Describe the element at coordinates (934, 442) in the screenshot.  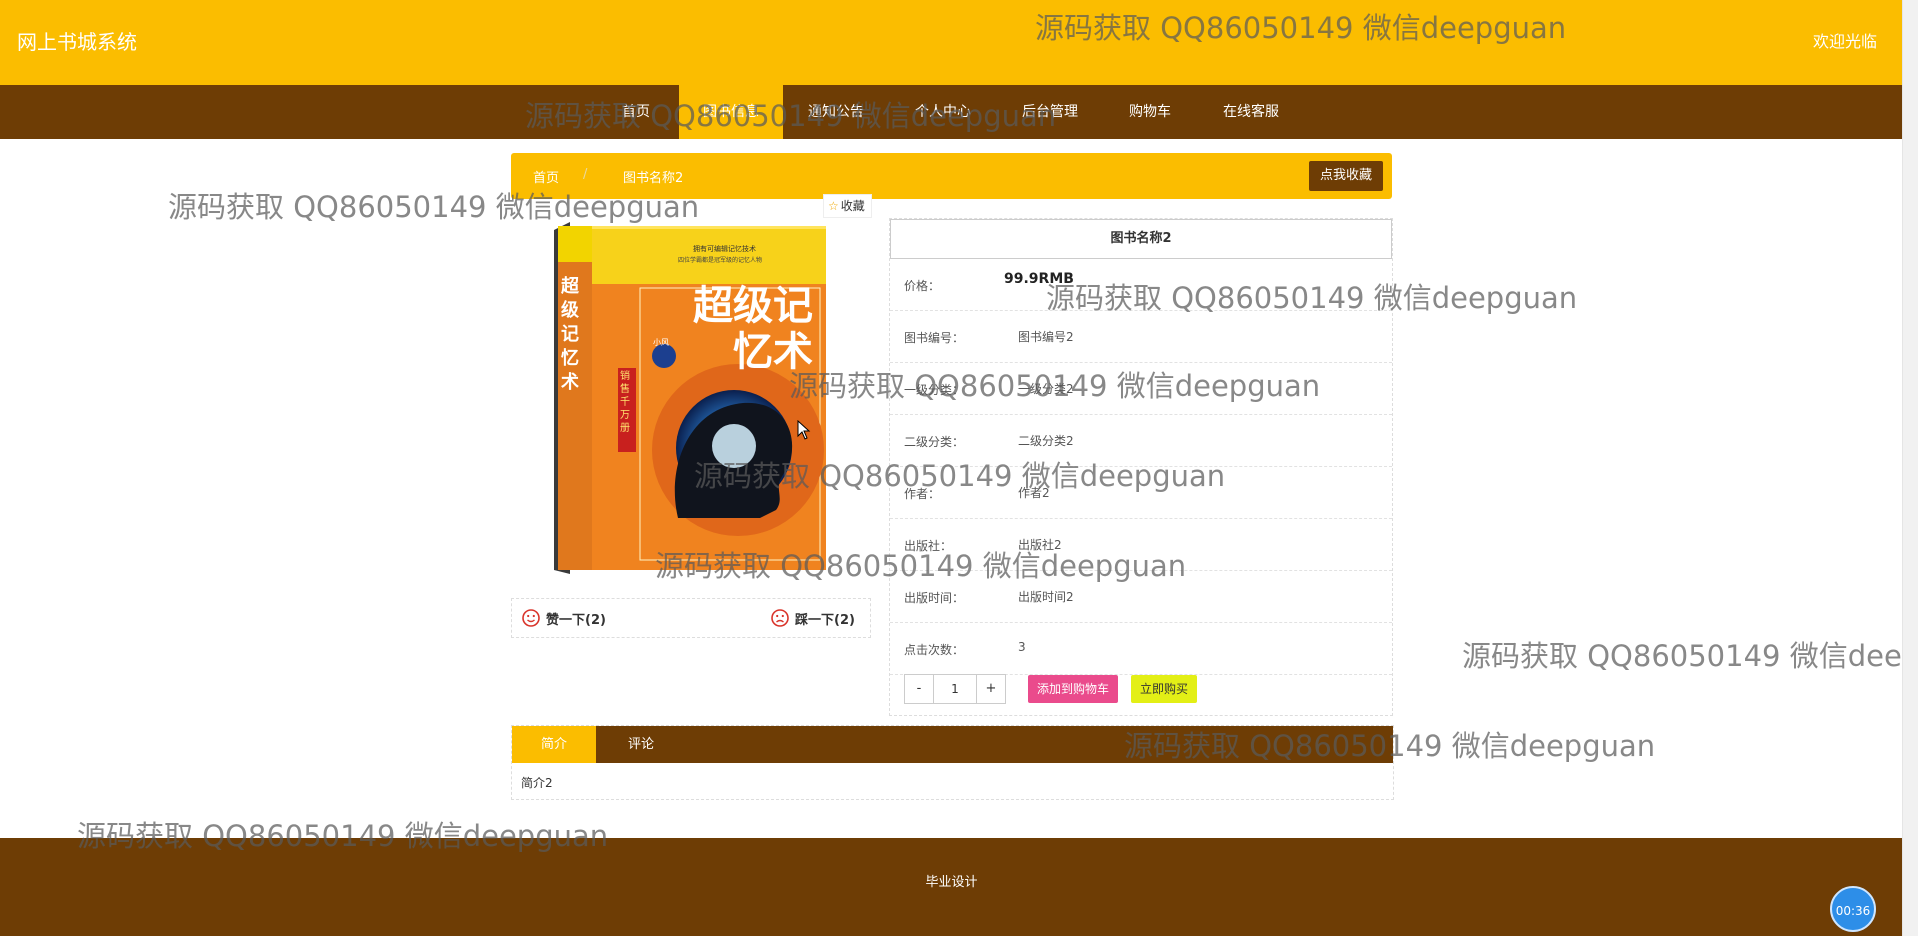
I see `category-2-label: 二级分类：` at that location.